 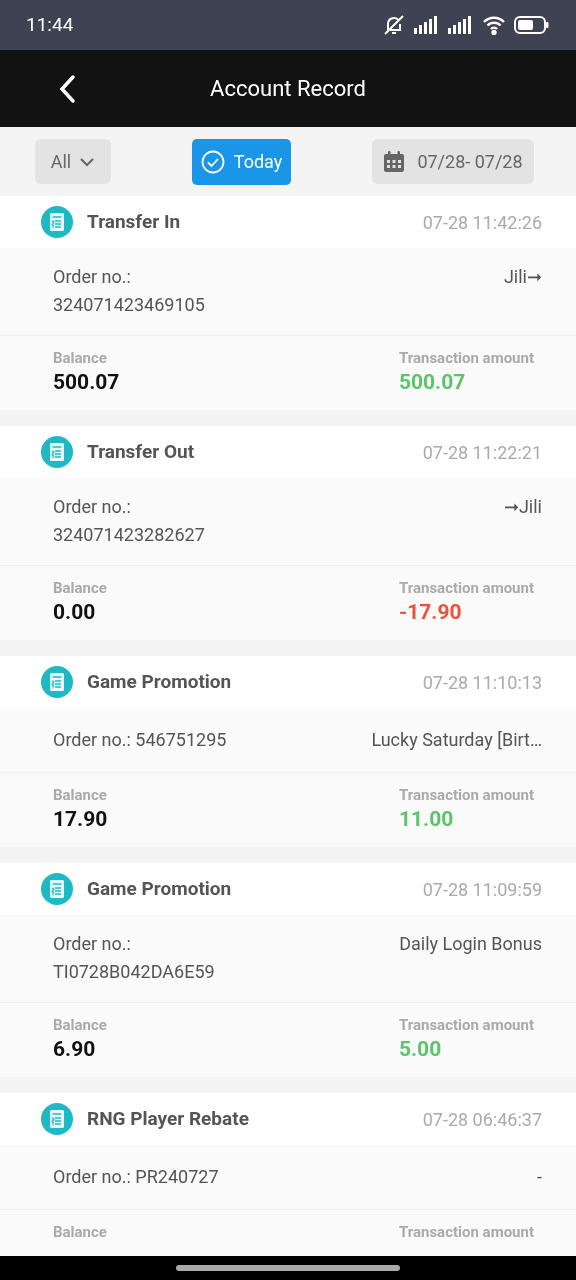 What do you see at coordinates (532, 25) in the screenshot?
I see `battery-icon` at bounding box center [532, 25].